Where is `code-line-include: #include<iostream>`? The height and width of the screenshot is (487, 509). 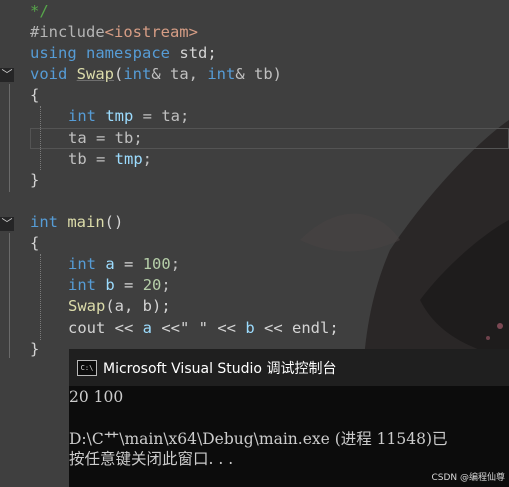 code-line-include: #include<iostream> is located at coordinates (114, 32).